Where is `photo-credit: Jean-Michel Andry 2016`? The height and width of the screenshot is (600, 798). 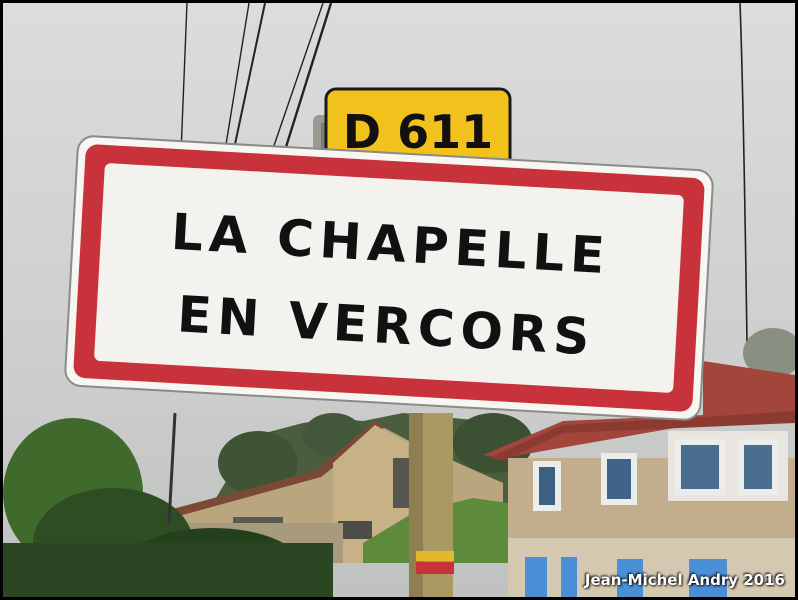
photo-credit: Jean-Michel Andry 2016 is located at coordinates (684, 580).